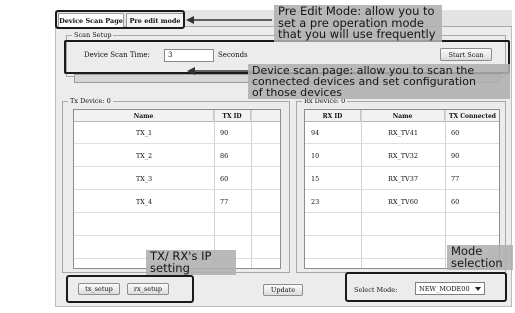 Image resolution: width=515 pixels, height=313 pixels. Describe the element at coordinates (177, 133) in the screenshot. I see `table-row: TX_1 90` at that location.